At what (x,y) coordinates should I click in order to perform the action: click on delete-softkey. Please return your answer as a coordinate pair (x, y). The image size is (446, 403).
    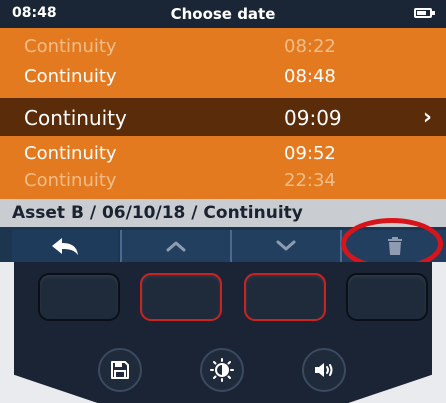
    Looking at the image, I should click on (393, 246).